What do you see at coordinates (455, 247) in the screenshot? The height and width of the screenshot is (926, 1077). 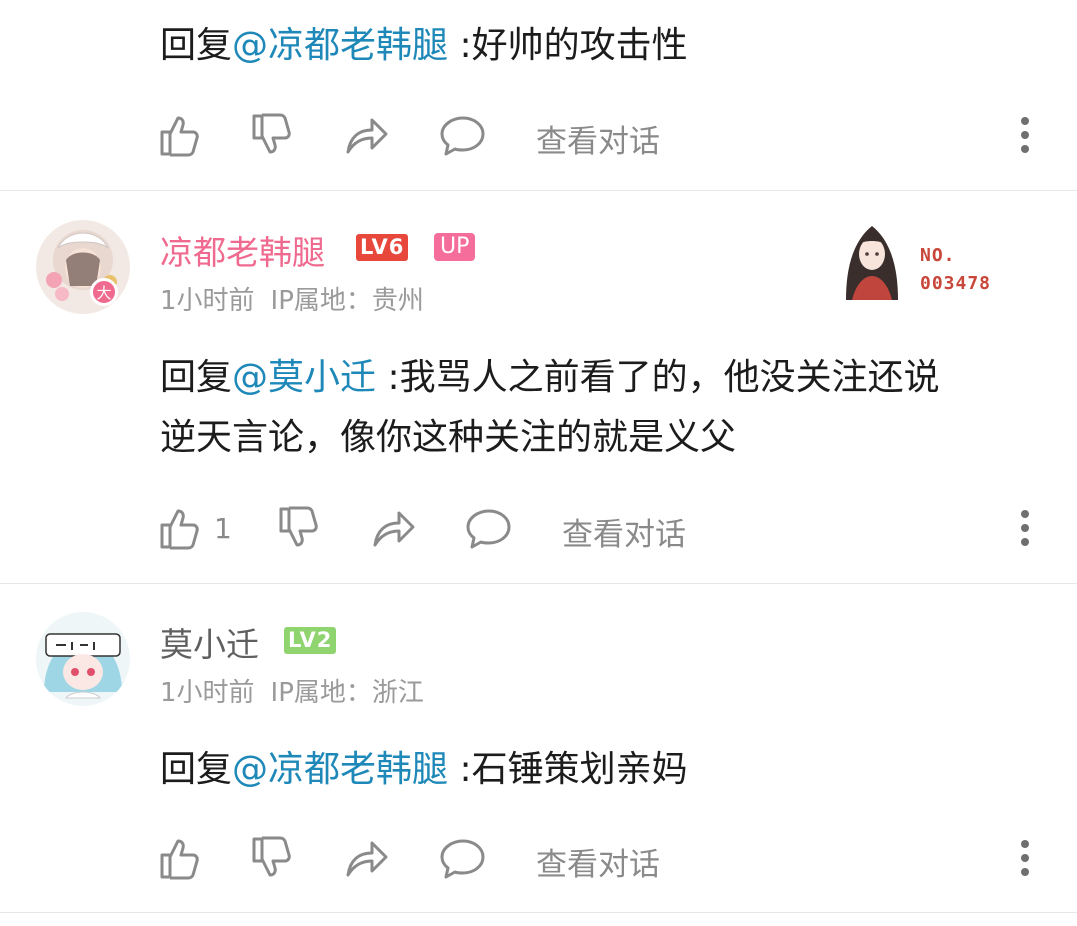 I see `up-badge: UP` at bounding box center [455, 247].